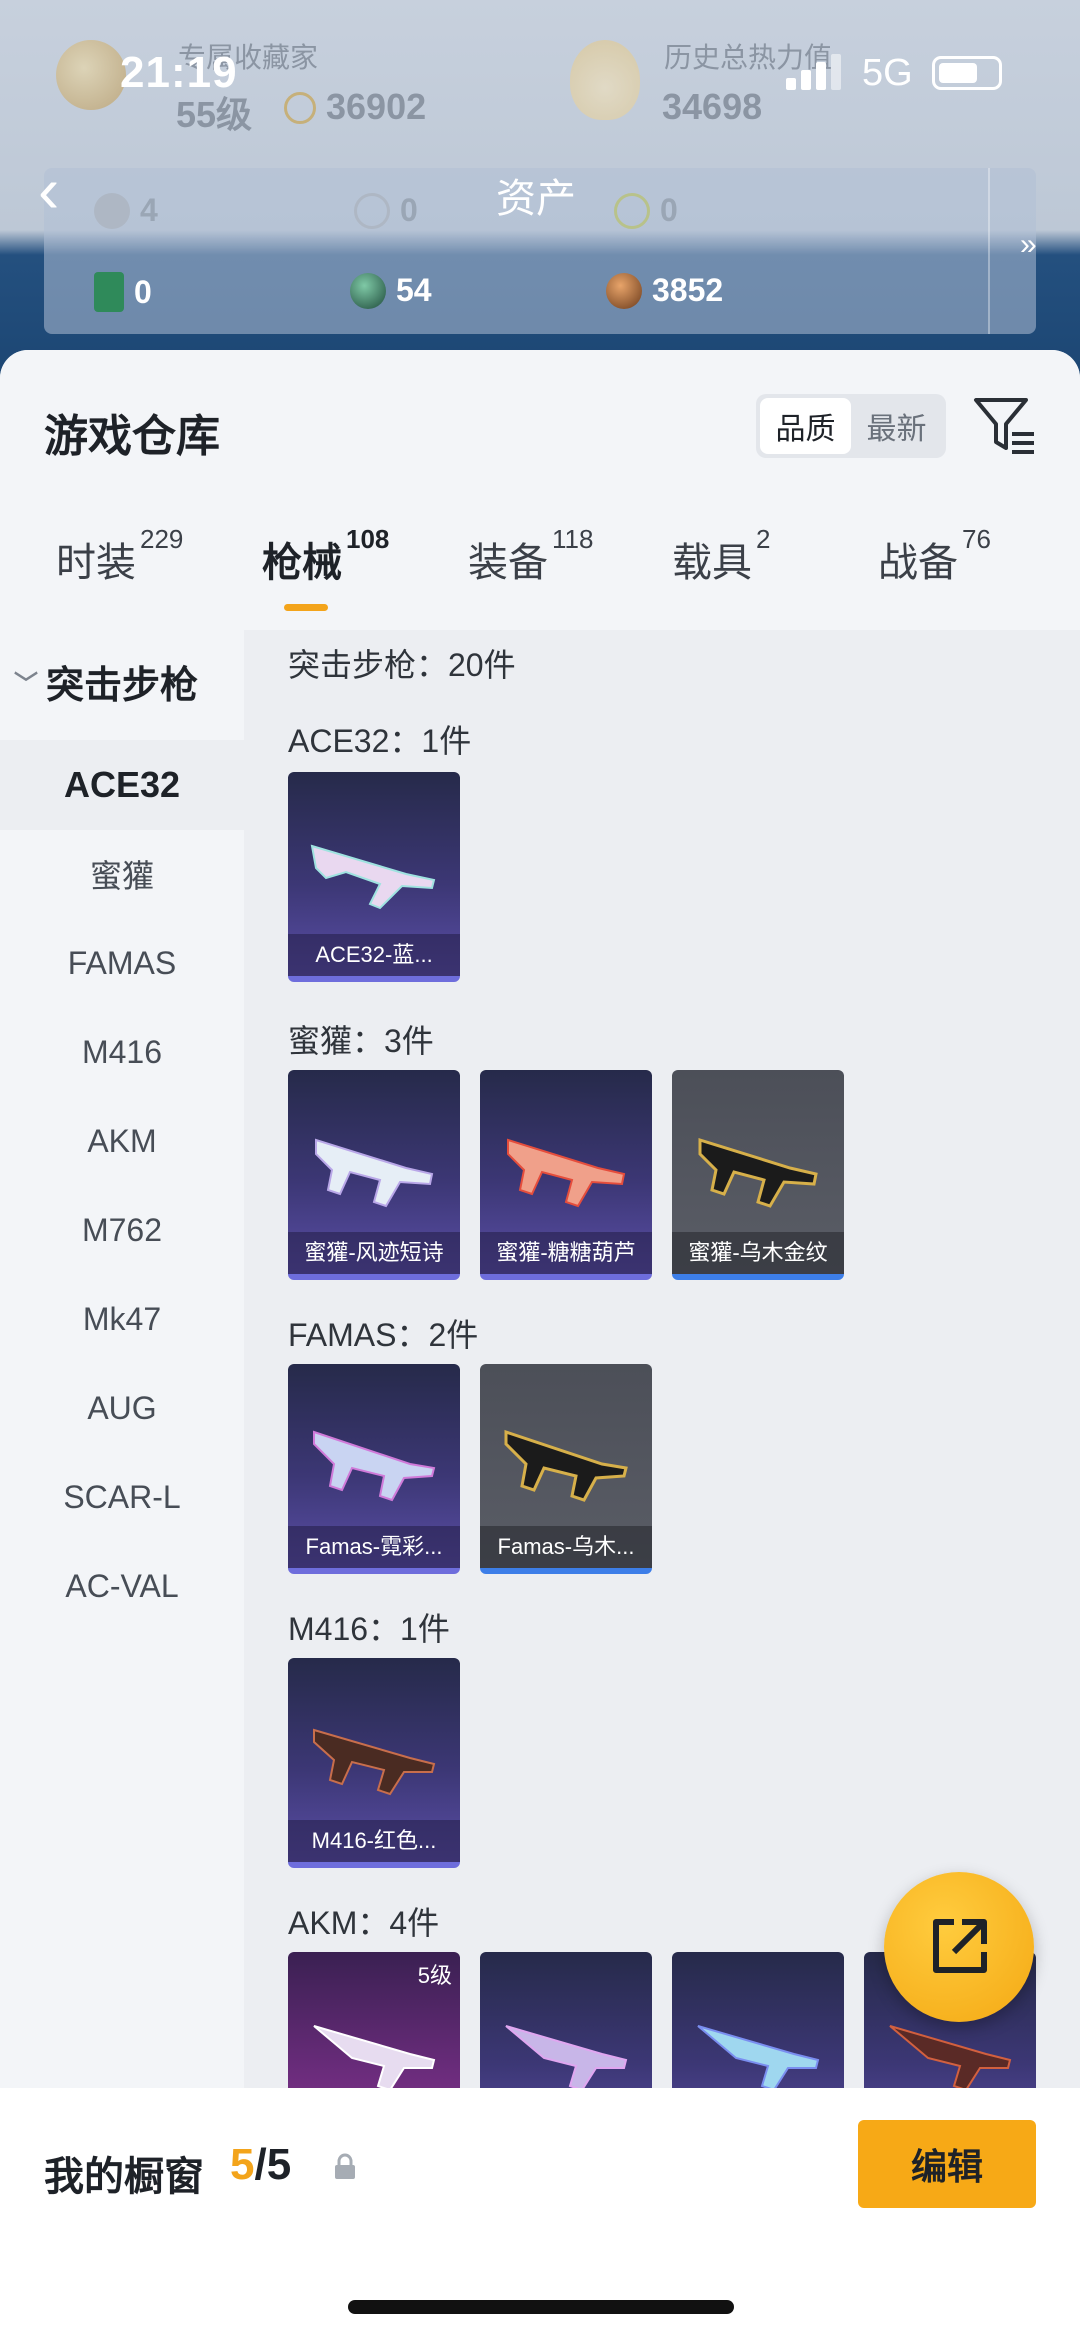  I want to click on tab-equipment: 装备118, so click(530, 556).